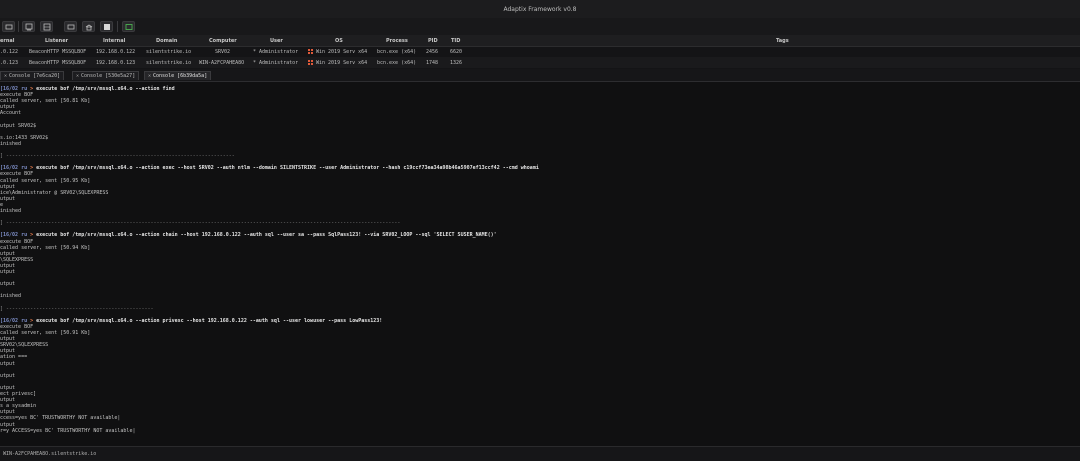 This screenshot has height=461, width=1080. What do you see at coordinates (46, 26) in the screenshot?
I see `sessions-table-icon` at bounding box center [46, 26].